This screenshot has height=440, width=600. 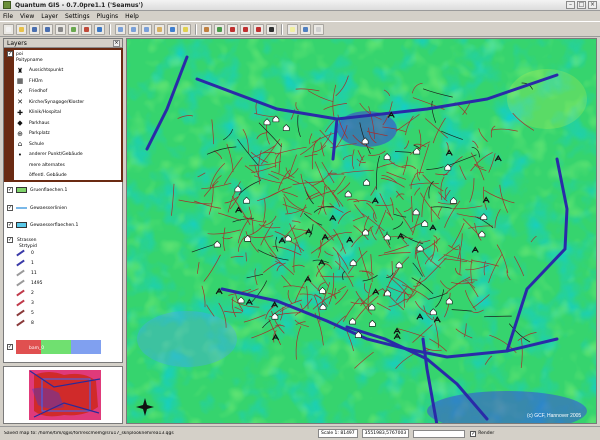 I want to click on main-toolbar, so click(x=300, y=29).